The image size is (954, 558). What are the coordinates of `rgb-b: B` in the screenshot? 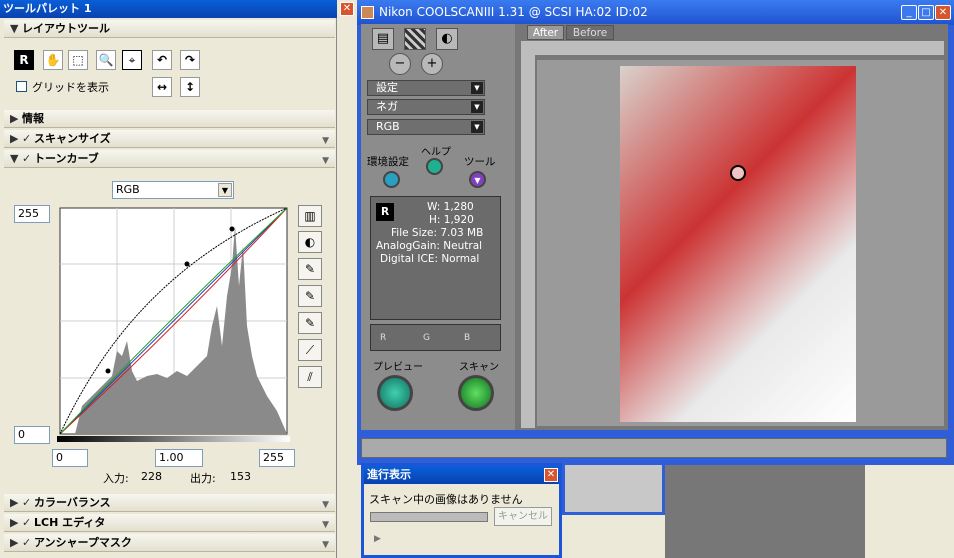 It's located at (467, 338).